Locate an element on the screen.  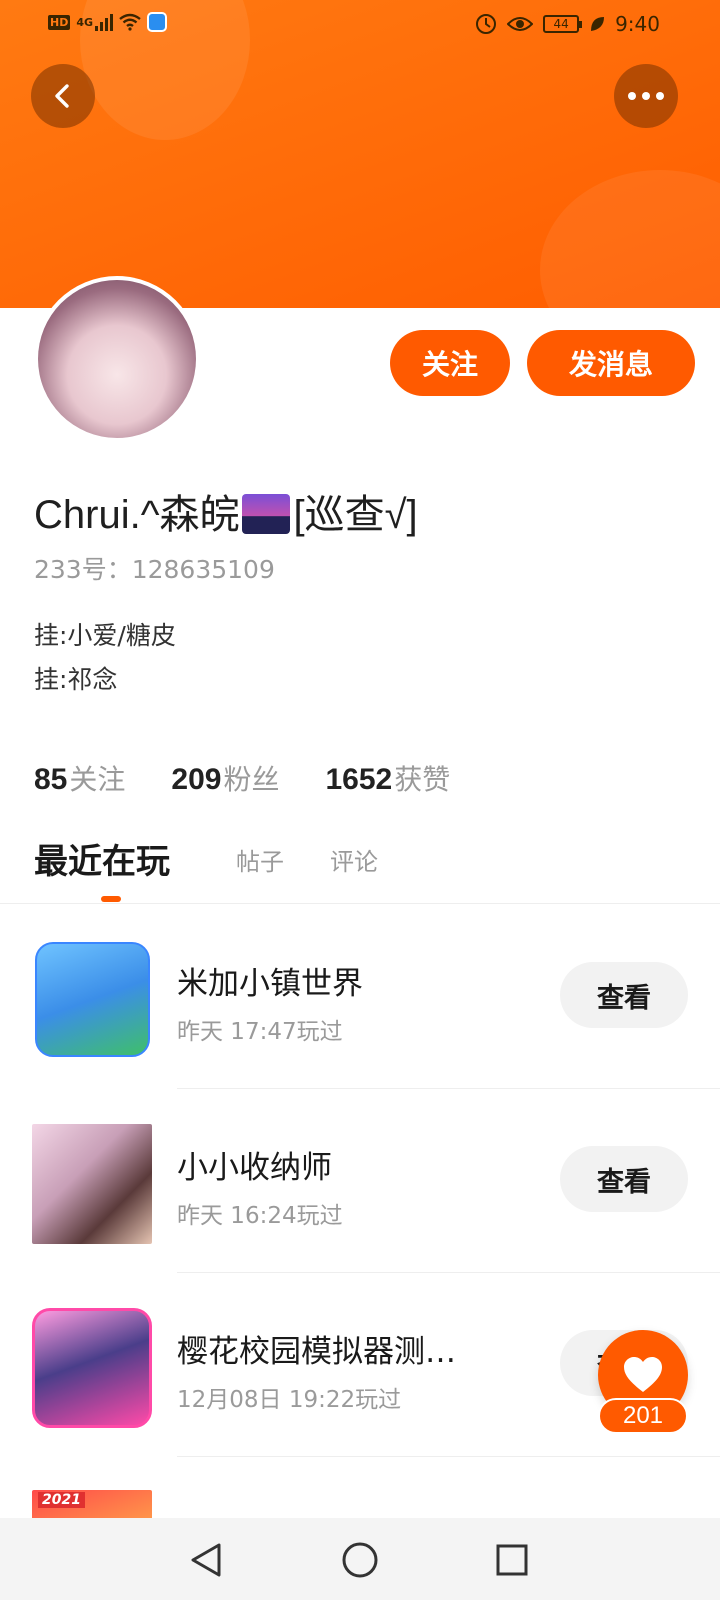
follow-button: 关注 is located at coordinates (450, 363).